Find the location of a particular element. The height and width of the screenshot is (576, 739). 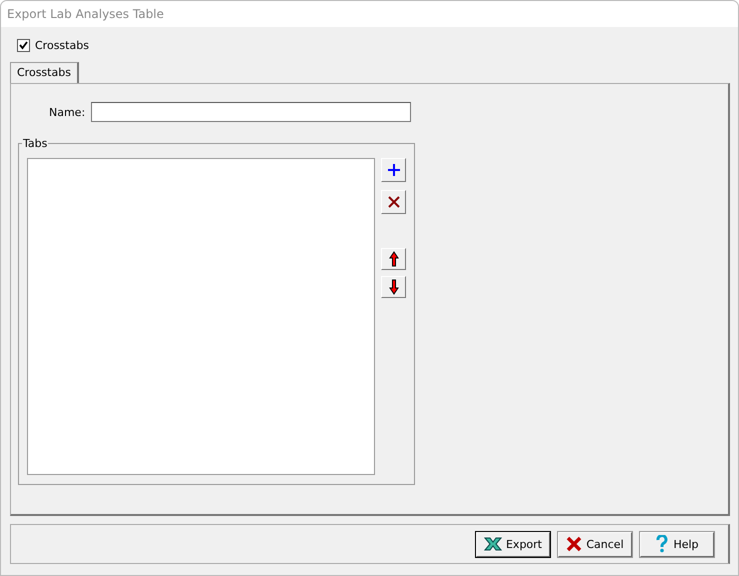

add-button is located at coordinates (393, 170).